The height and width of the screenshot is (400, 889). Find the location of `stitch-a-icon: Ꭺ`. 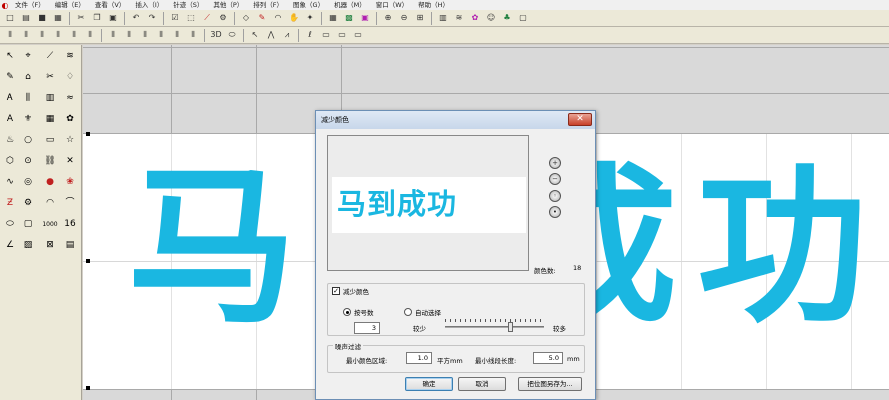

stitch-a-icon: Ꭺ is located at coordinates (10, 98).